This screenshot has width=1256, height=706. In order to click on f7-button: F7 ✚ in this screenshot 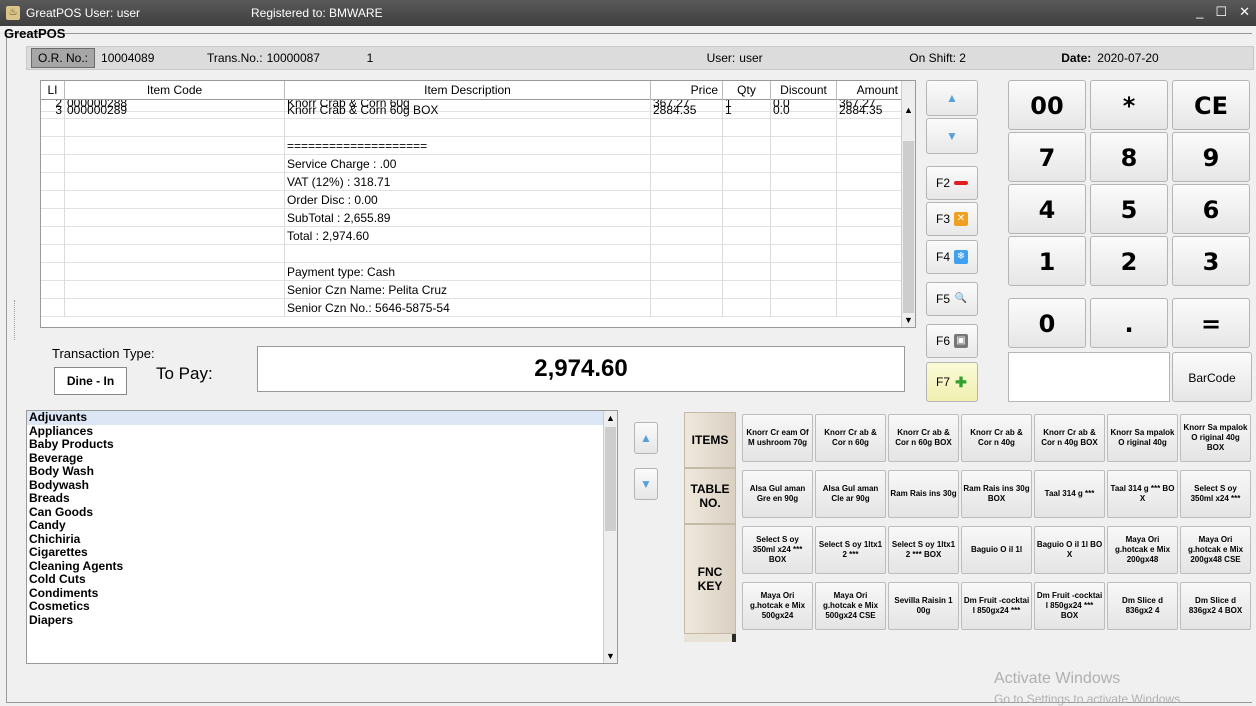, I will do `click(952, 382)`.